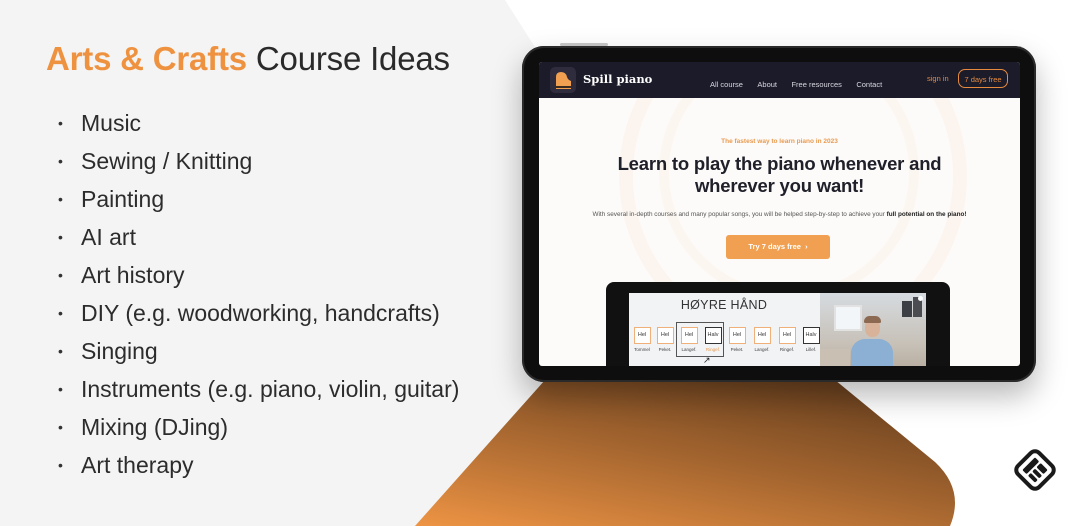 This screenshot has width=1080, height=526. What do you see at coordinates (707, 360) in the screenshot?
I see `cursor-arrow-icon: ↗` at bounding box center [707, 360].